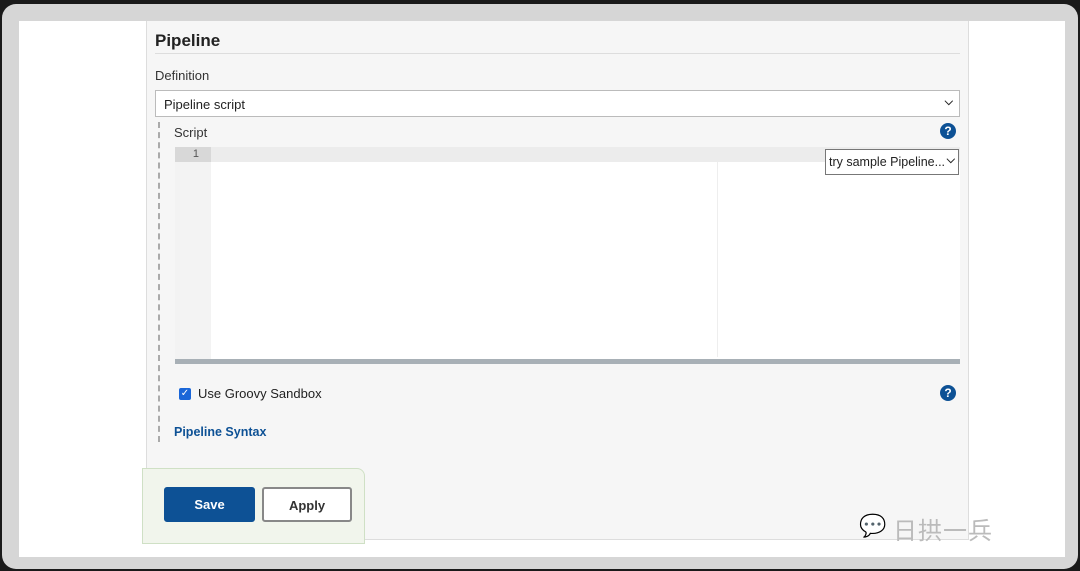 Image resolution: width=1080 pixels, height=571 pixels. What do you see at coordinates (307, 504) in the screenshot?
I see `apply-button: Apply` at bounding box center [307, 504].